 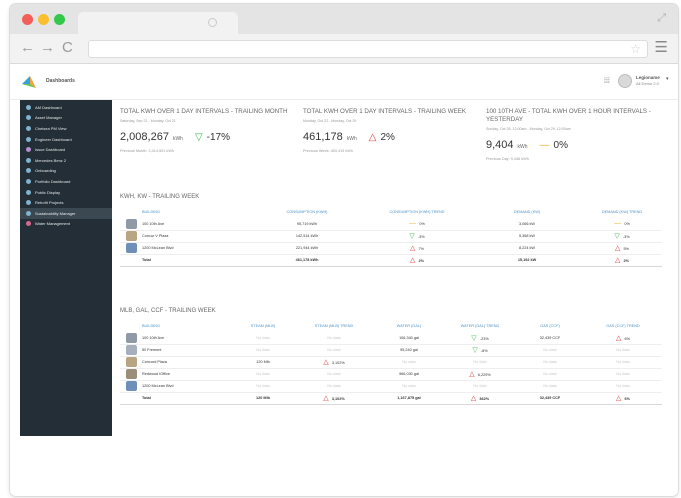 I want to click on kpi-date-range: Saturday, Sep 21 - Monday, Oct 21, so click(x=148, y=121).